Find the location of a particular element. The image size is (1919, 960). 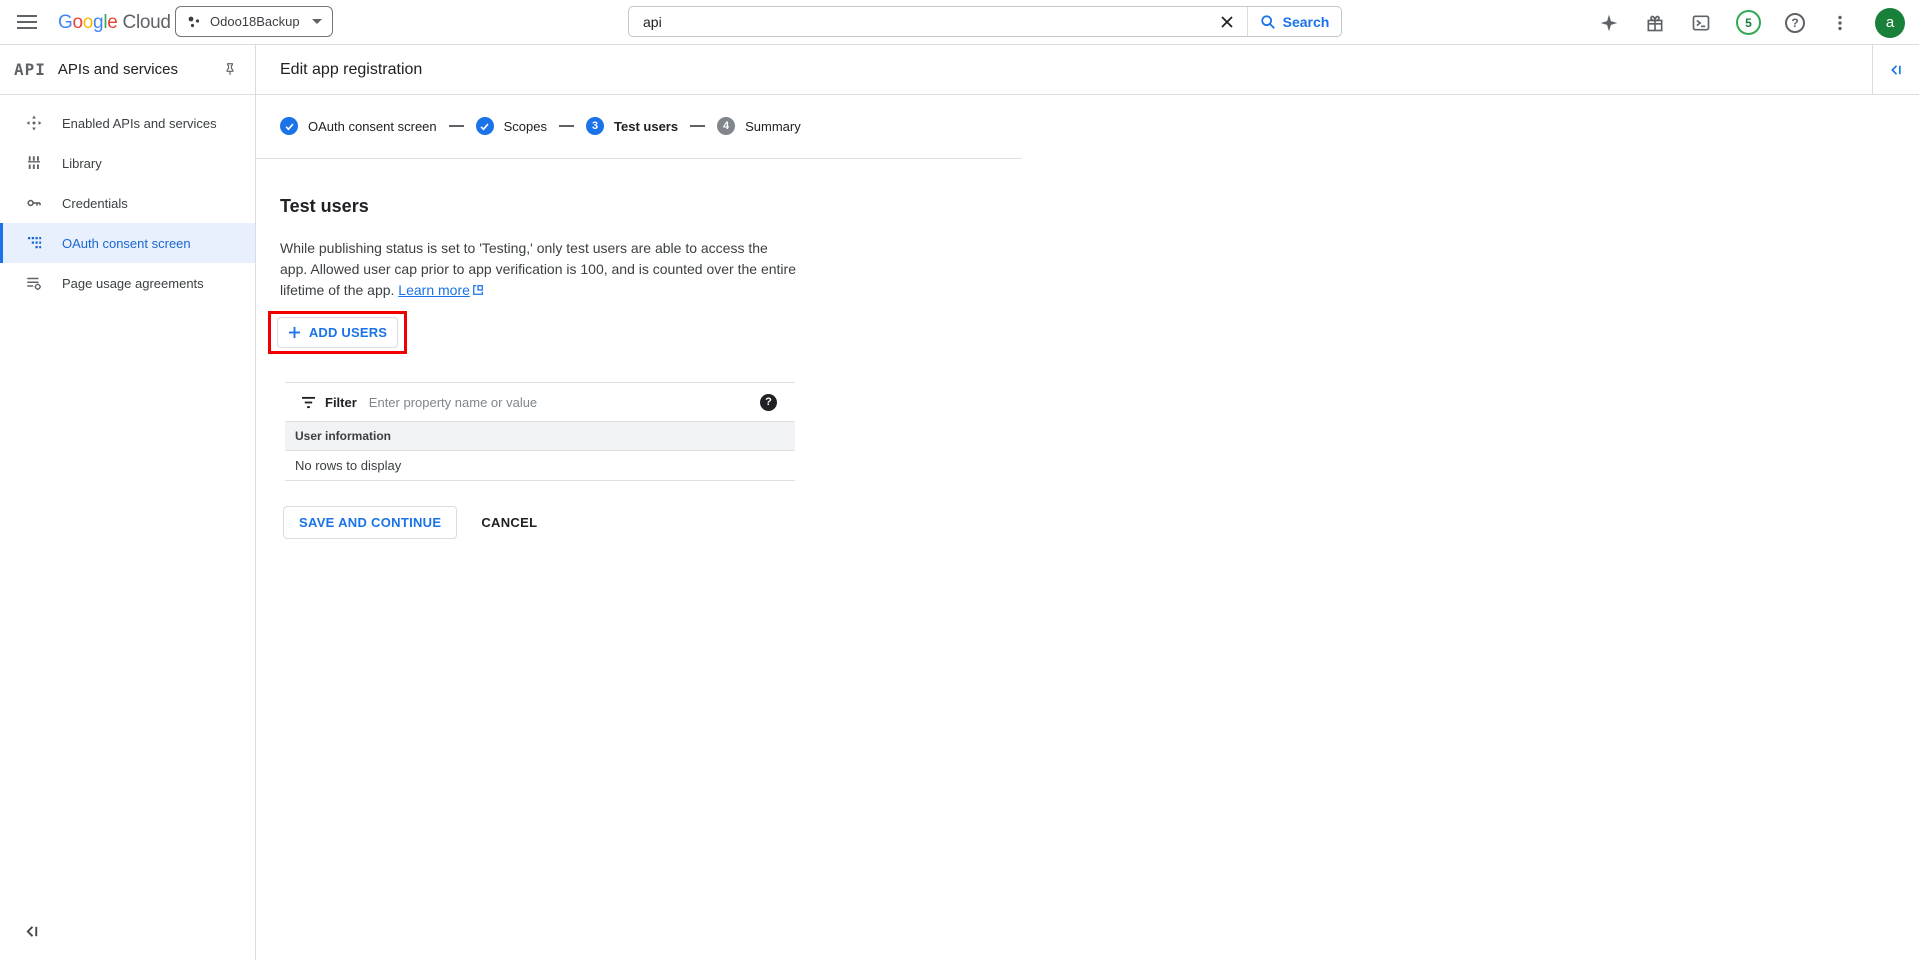

avatar-letter: a is located at coordinates (1890, 22).